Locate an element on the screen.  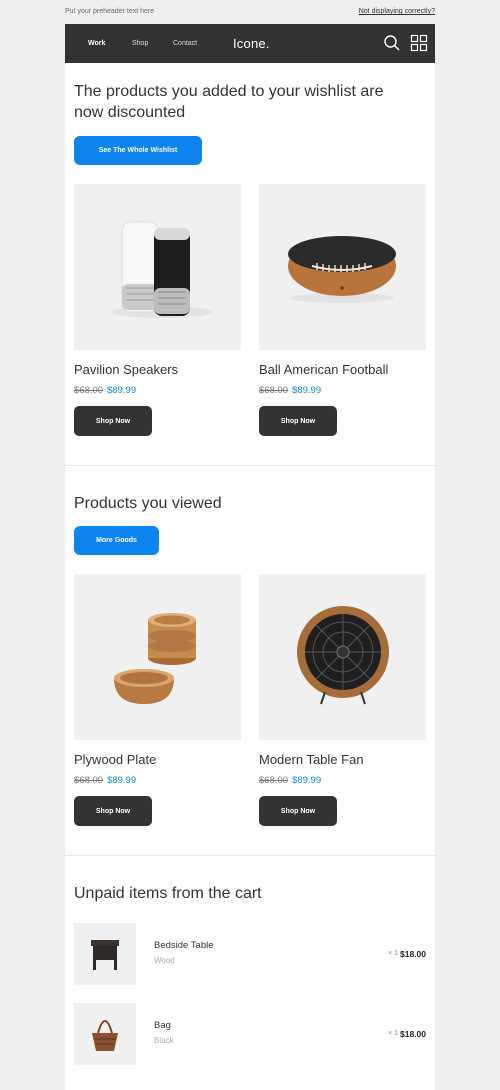
cart-item: Bag Black × 1 $18.00 is located at coordinates (250, 1034).